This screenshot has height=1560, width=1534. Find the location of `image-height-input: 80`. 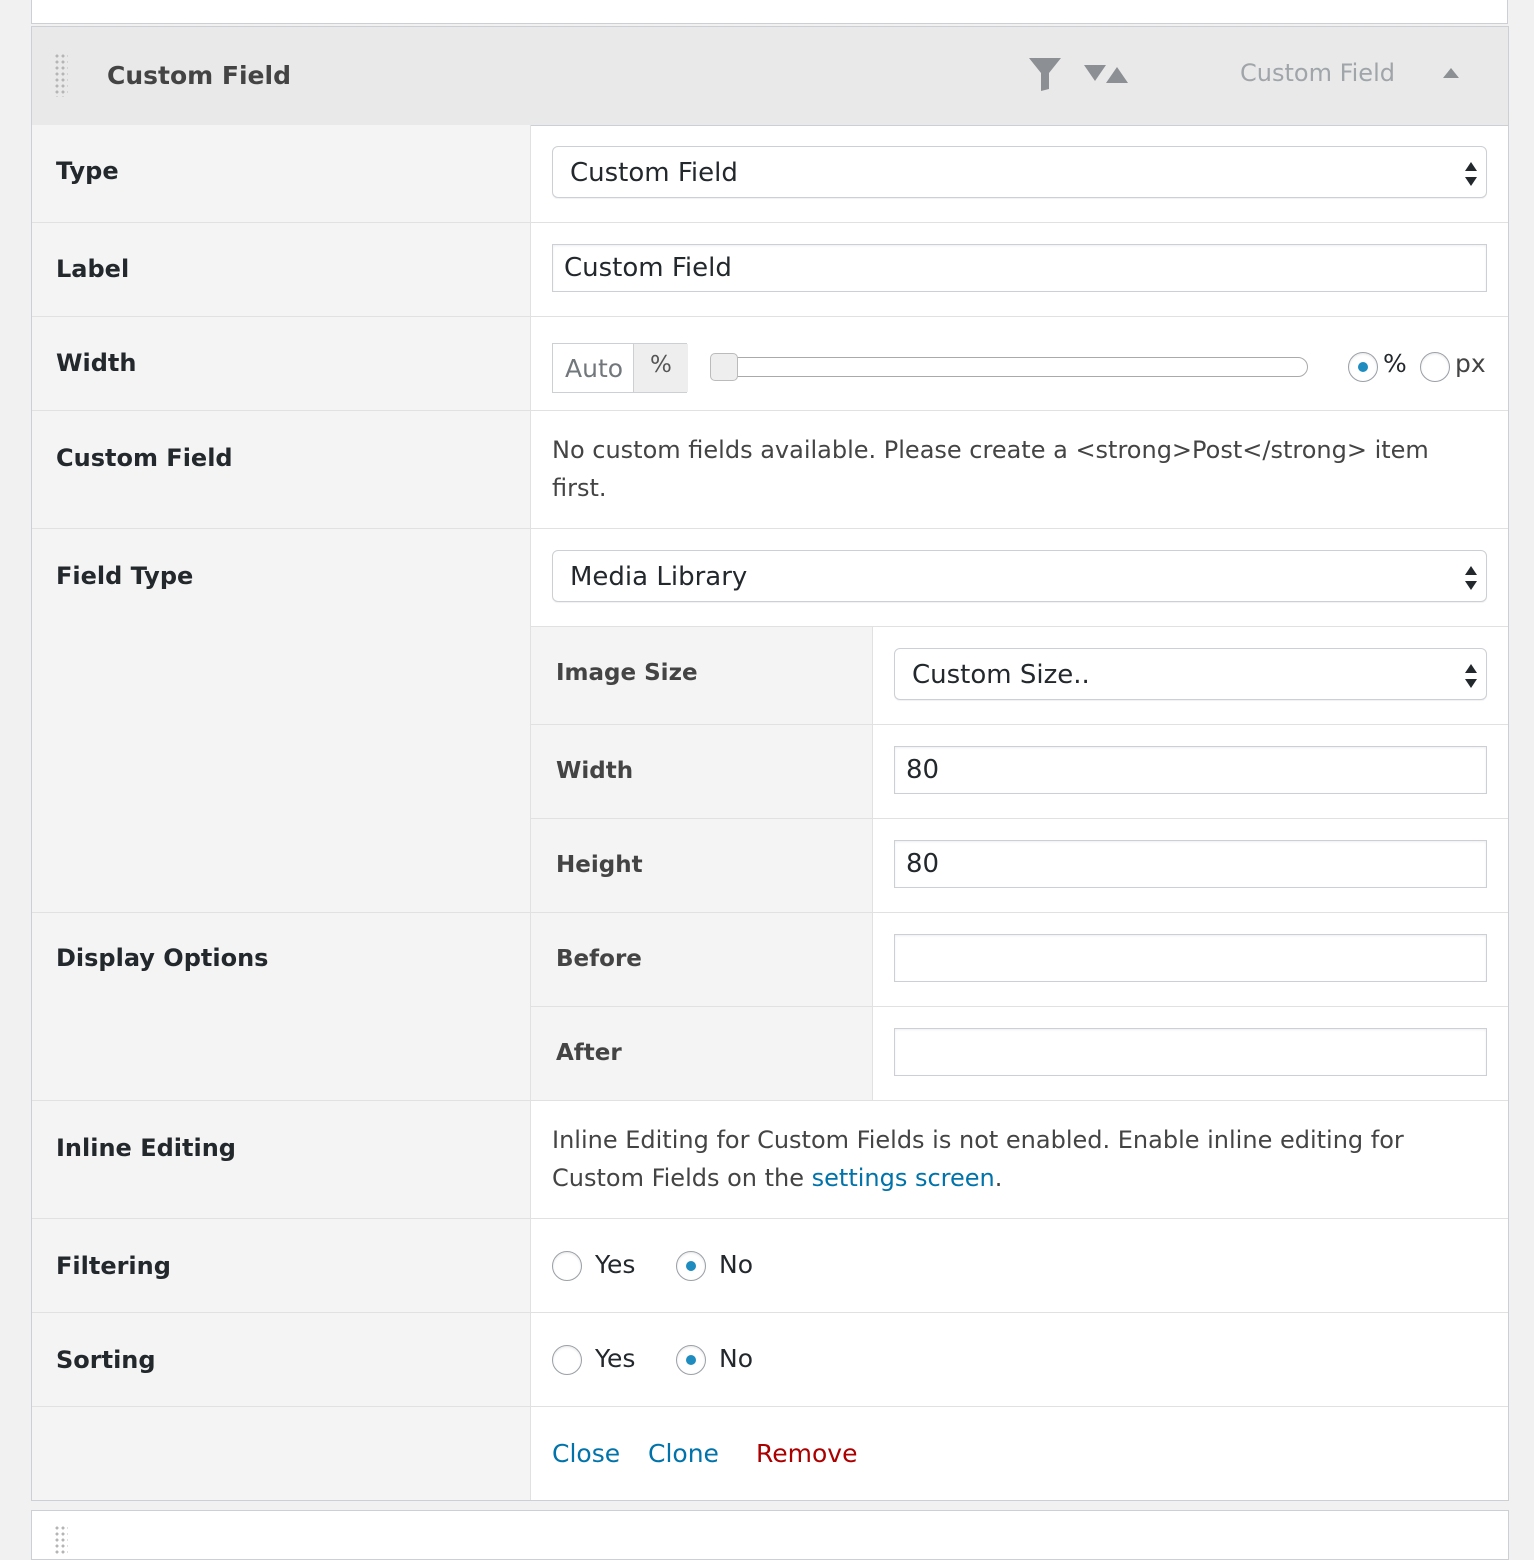

image-height-input: 80 is located at coordinates (1190, 864).